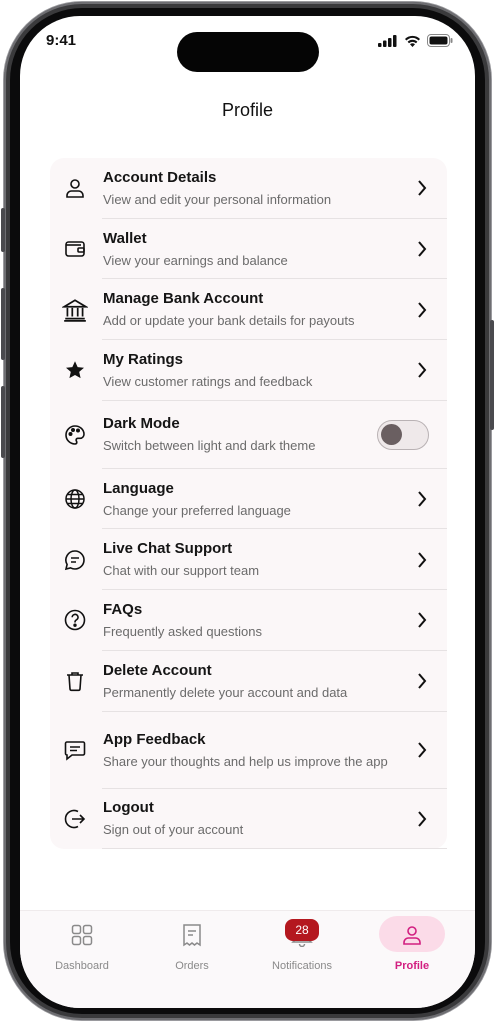  Describe the element at coordinates (75, 819) in the screenshot. I see `logout-icon` at that location.